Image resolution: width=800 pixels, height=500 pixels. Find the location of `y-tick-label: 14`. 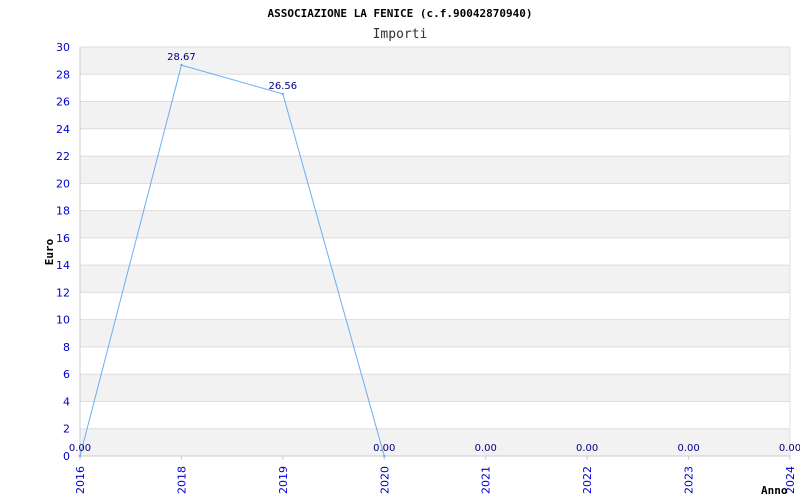

y-tick-label: 14 is located at coordinates (63, 265).